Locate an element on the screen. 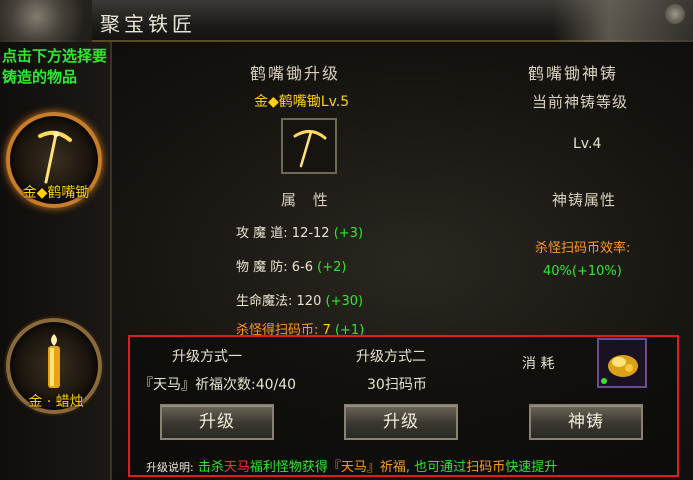 The width and height of the screenshot is (693, 480). consume-item-slot is located at coordinates (622, 363).